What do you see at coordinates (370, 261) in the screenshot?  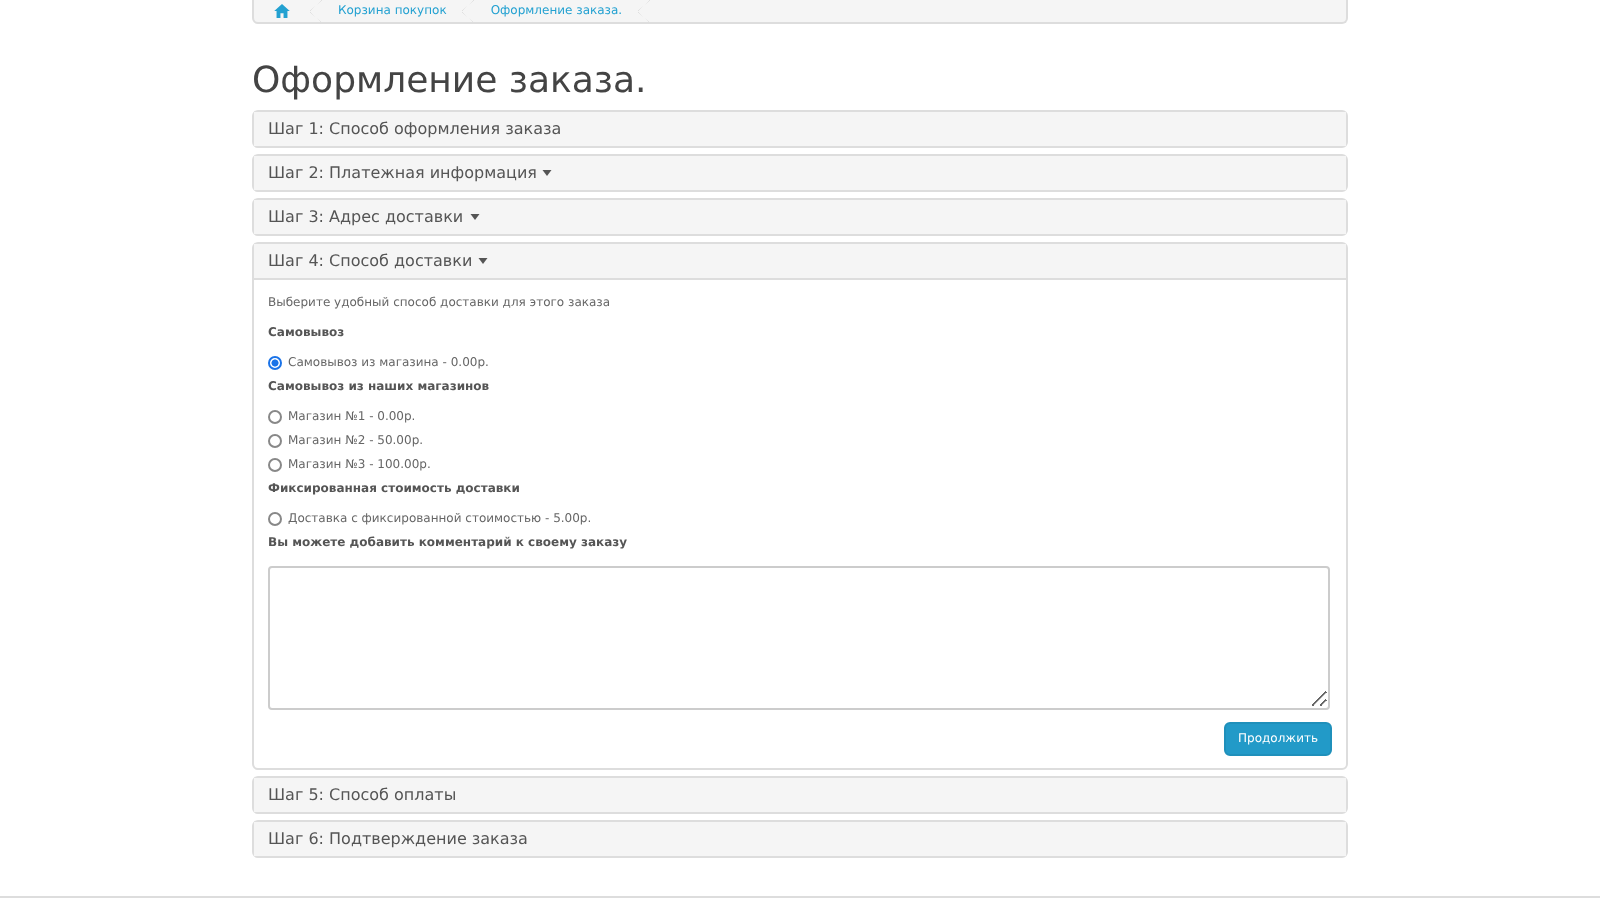 I see `step-title: Шаг 4: Способ доставки` at bounding box center [370, 261].